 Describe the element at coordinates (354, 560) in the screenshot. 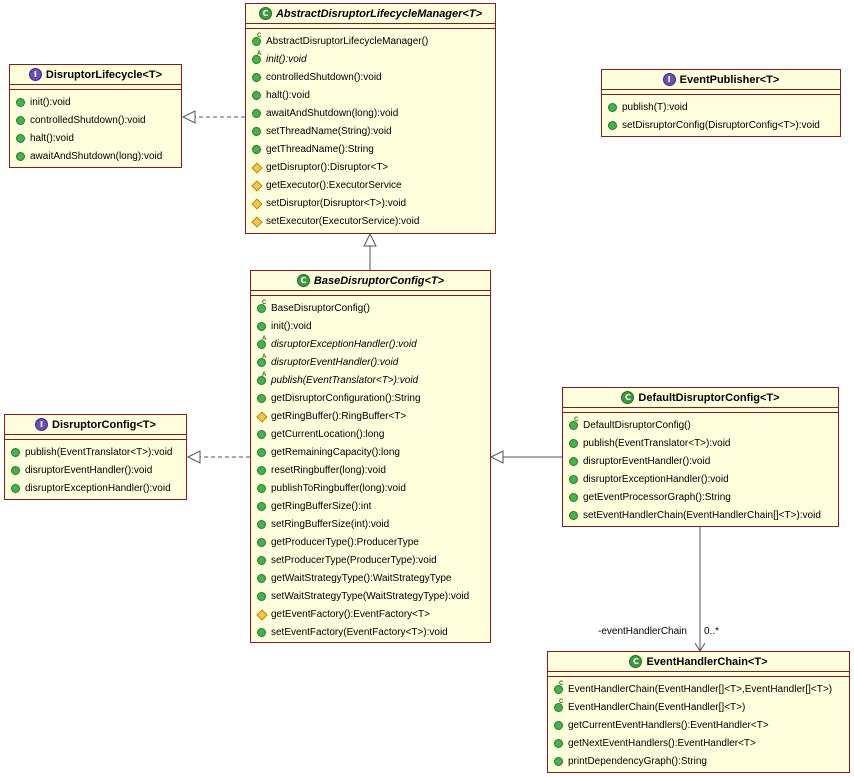

I see `method-signature: setProducerType(ProducerType):void` at that location.